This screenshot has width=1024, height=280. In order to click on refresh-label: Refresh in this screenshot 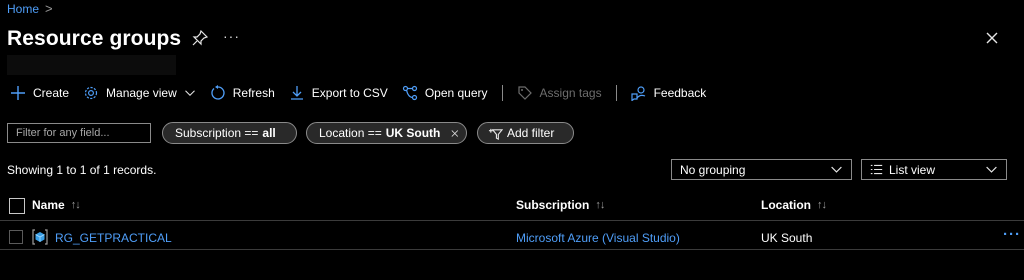, I will do `click(253, 93)`.